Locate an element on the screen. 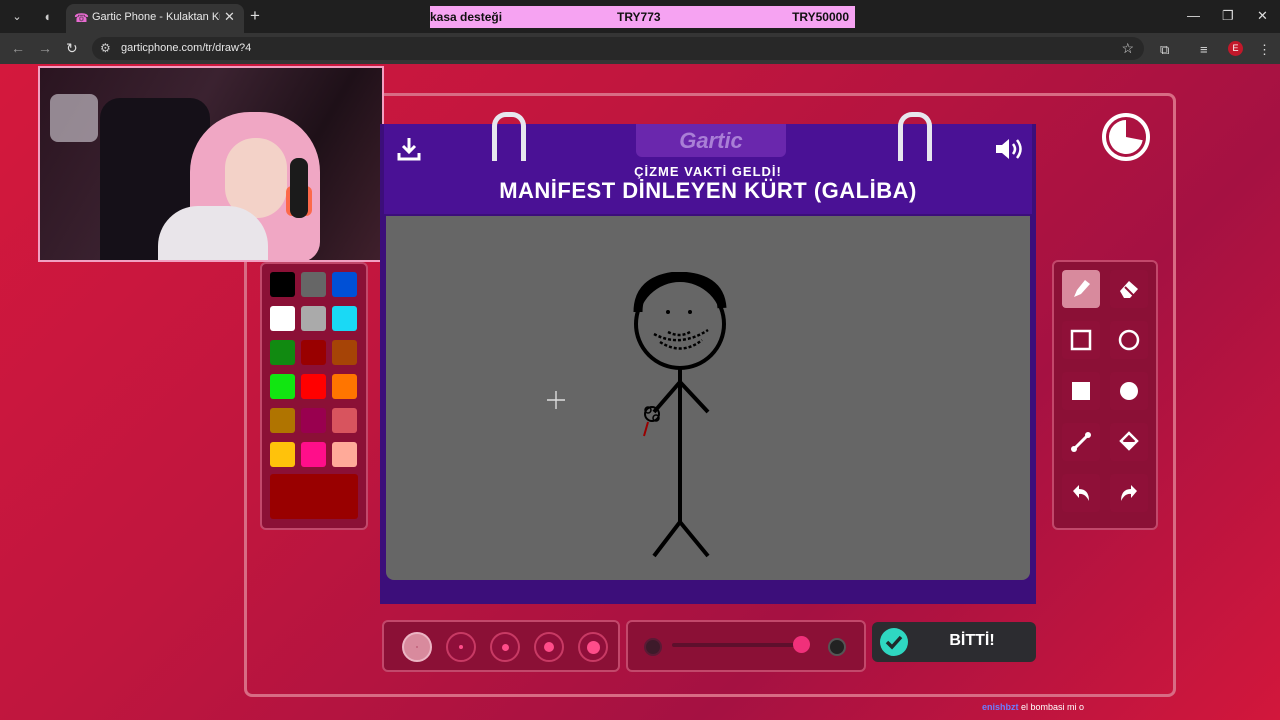 The height and width of the screenshot is (720, 1280). fill-bucket-tool-button is located at coordinates (1129, 442).